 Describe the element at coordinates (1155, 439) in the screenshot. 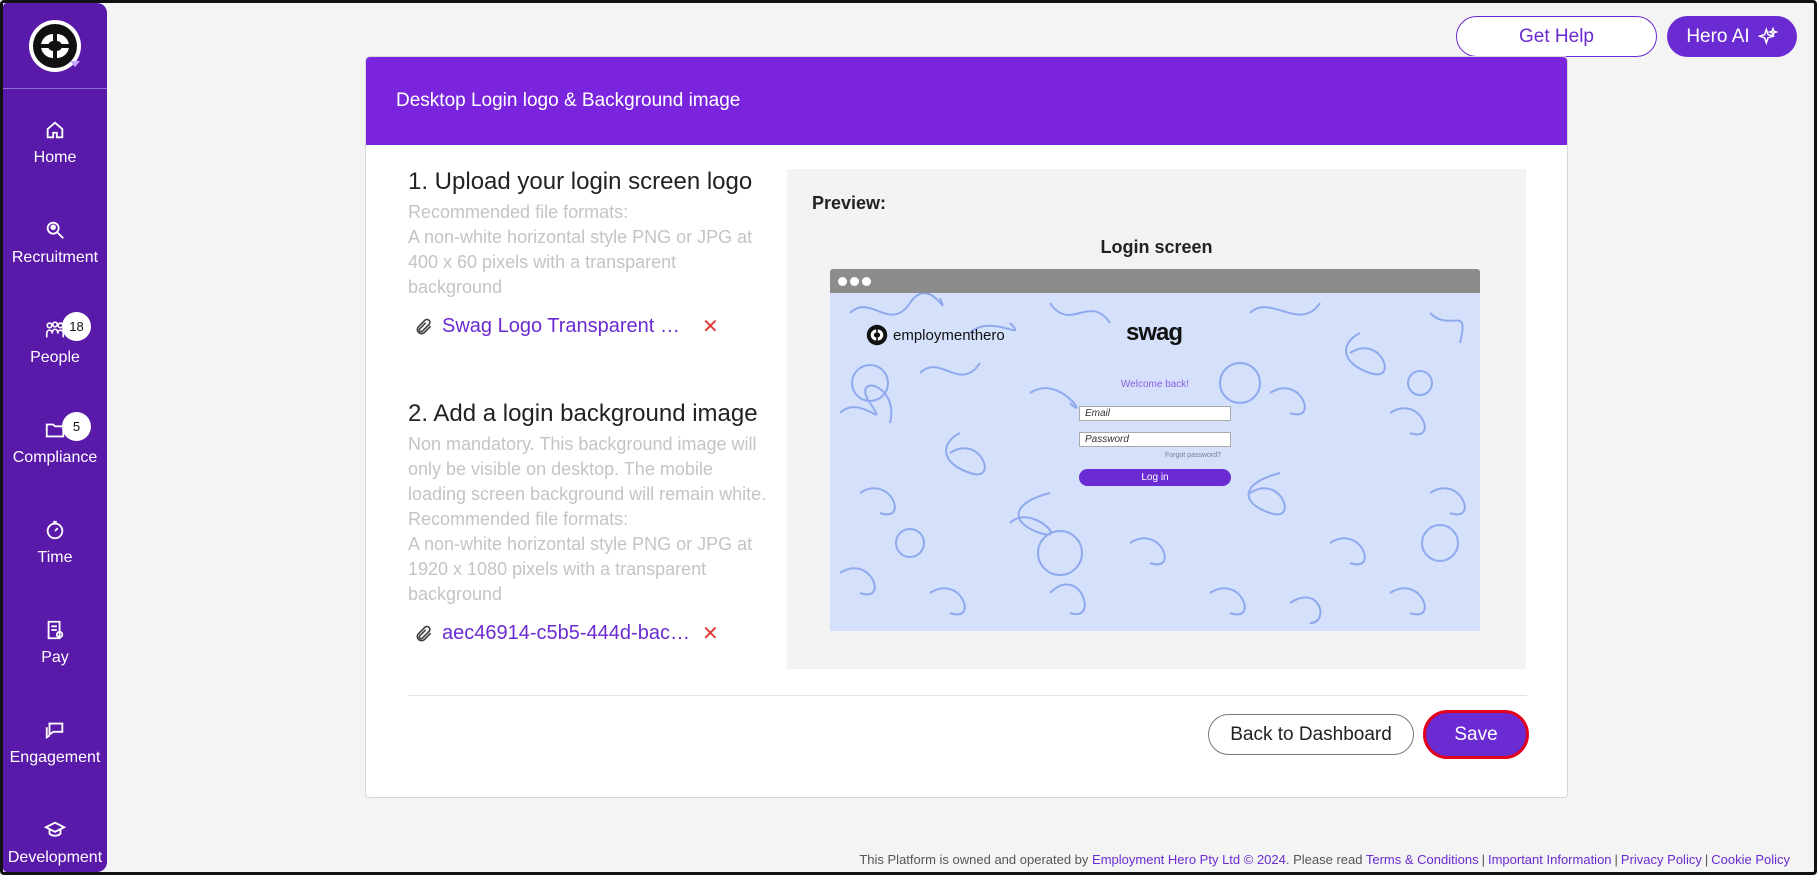

I see `preview-password-field: Password` at that location.